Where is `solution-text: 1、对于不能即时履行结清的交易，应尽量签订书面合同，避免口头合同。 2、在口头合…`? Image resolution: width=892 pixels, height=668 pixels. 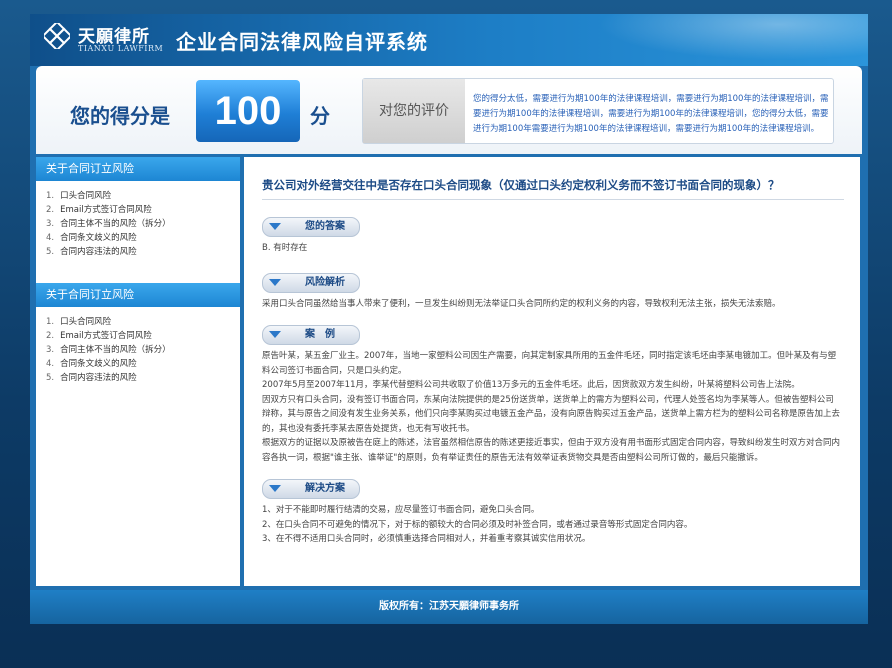 solution-text: 1、对于不能即时履行结清的交易，应尽量签订书面合同，避免口头合同。 2、在口头合… is located at coordinates (552, 525).